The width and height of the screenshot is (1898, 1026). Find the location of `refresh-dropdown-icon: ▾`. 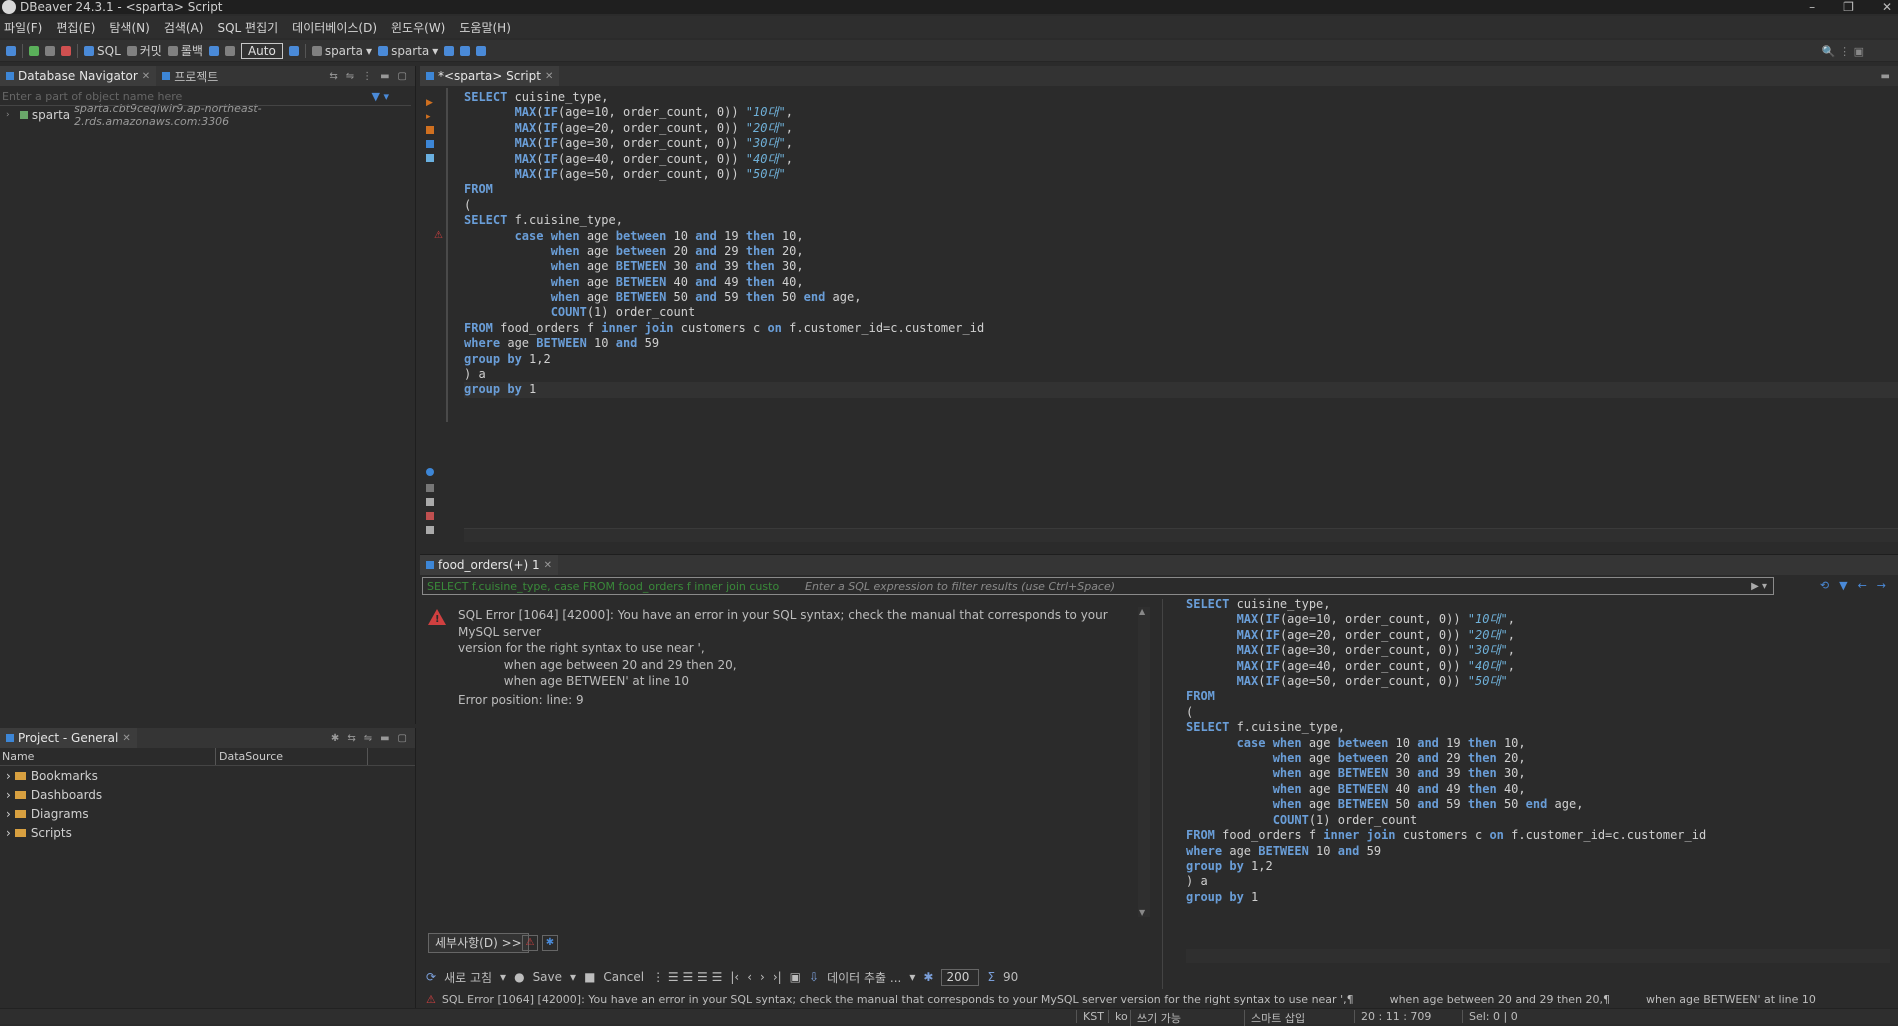

refresh-dropdown-icon: ▾ is located at coordinates (503, 977).